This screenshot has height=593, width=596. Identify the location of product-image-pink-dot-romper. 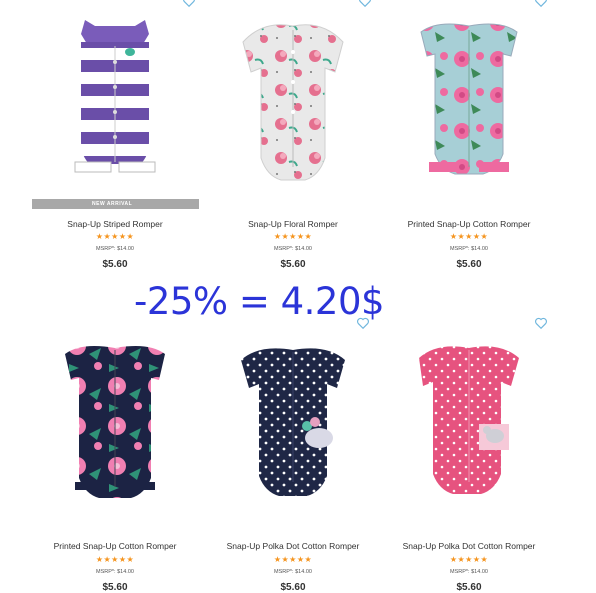
(469, 422).